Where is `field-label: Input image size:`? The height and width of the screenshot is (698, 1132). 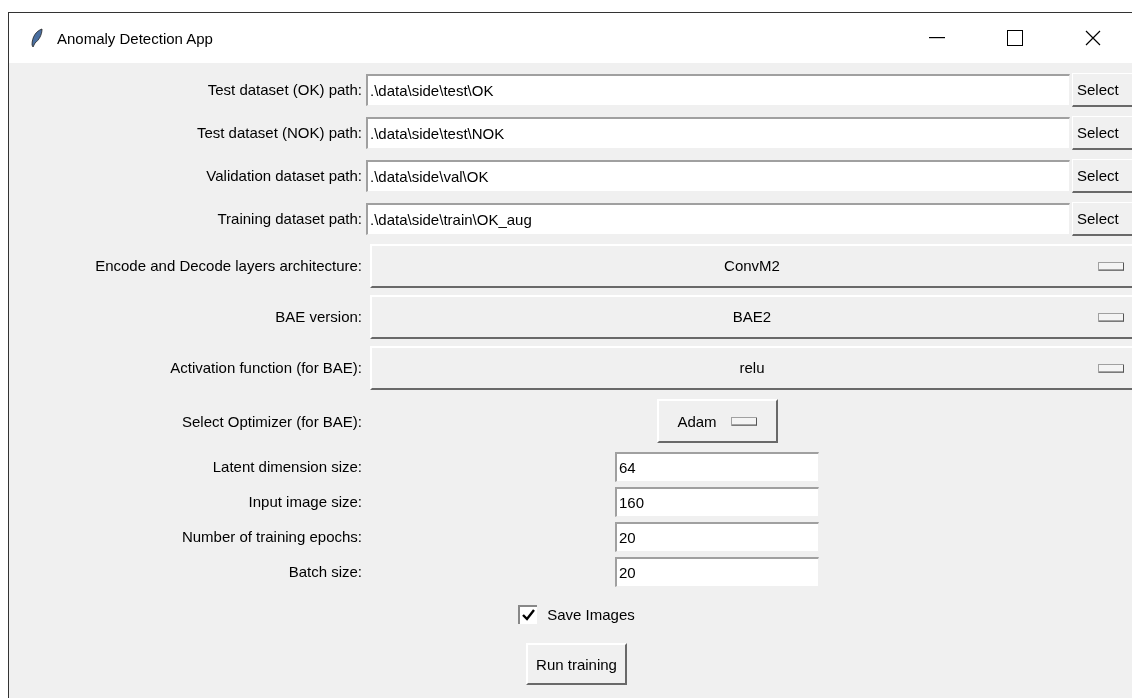 field-label: Input image size: is located at coordinates (305, 501).